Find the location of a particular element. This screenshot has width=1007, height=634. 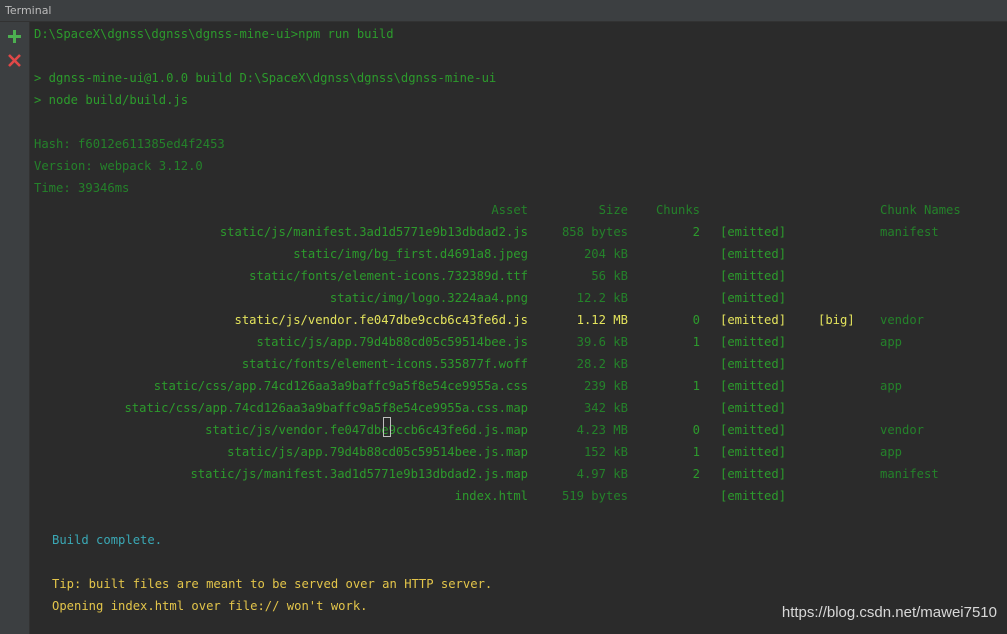

asset-size: 4.23 MB is located at coordinates (602, 430).